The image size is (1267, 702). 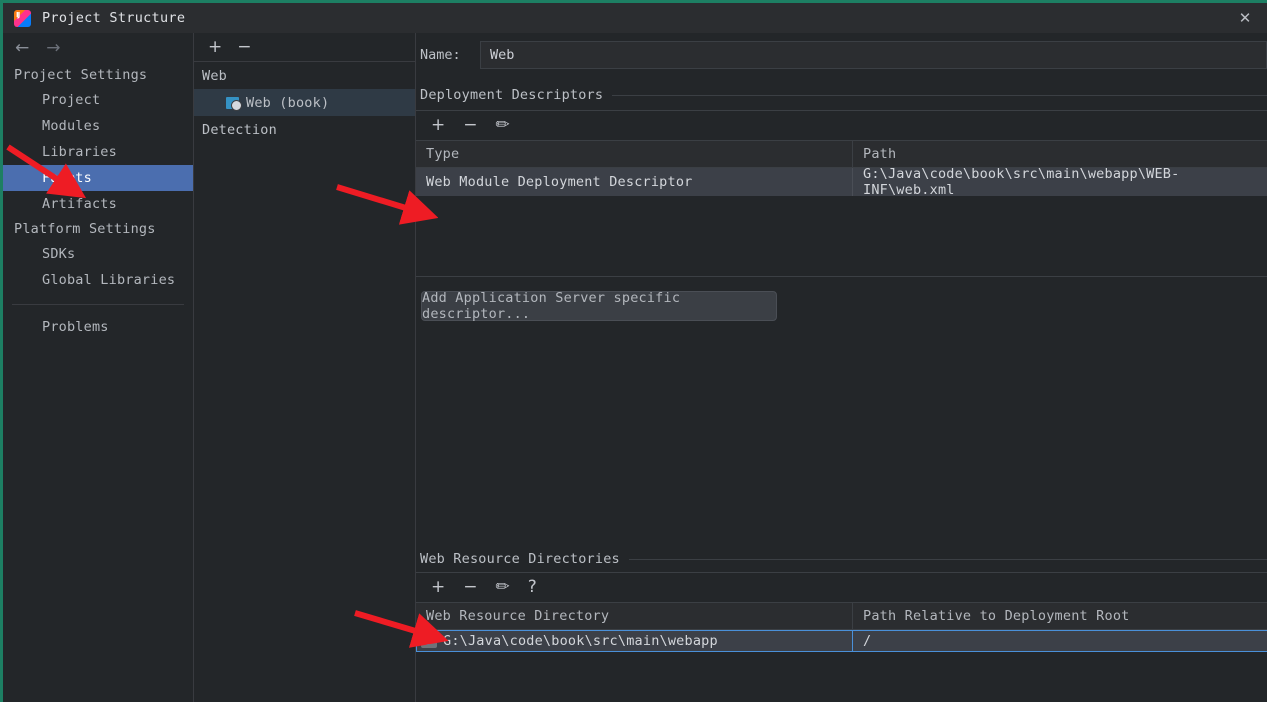 What do you see at coordinates (214, 75) in the screenshot?
I see `facets-tree-group-web-label: Web` at bounding box center [214, 75].